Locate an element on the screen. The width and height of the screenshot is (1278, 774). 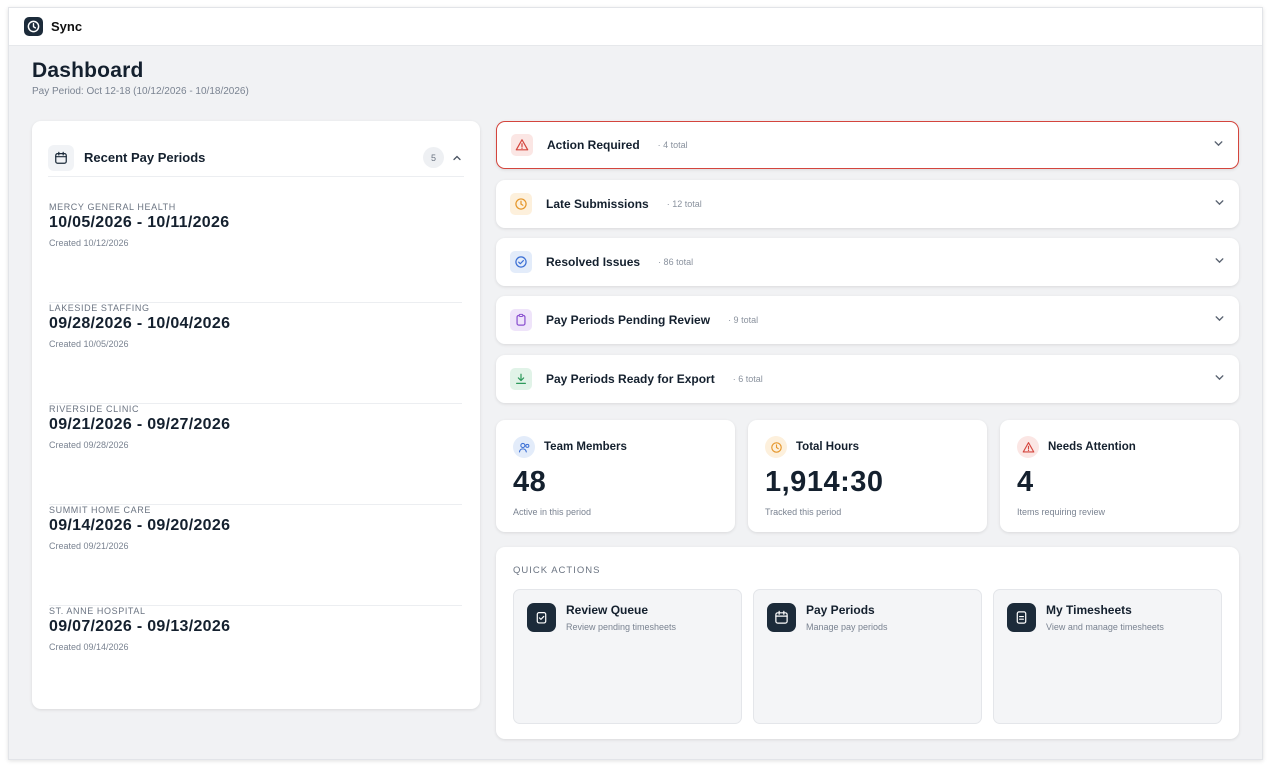
stat-value: 1,914:30 is located at coordinates (824, 482).